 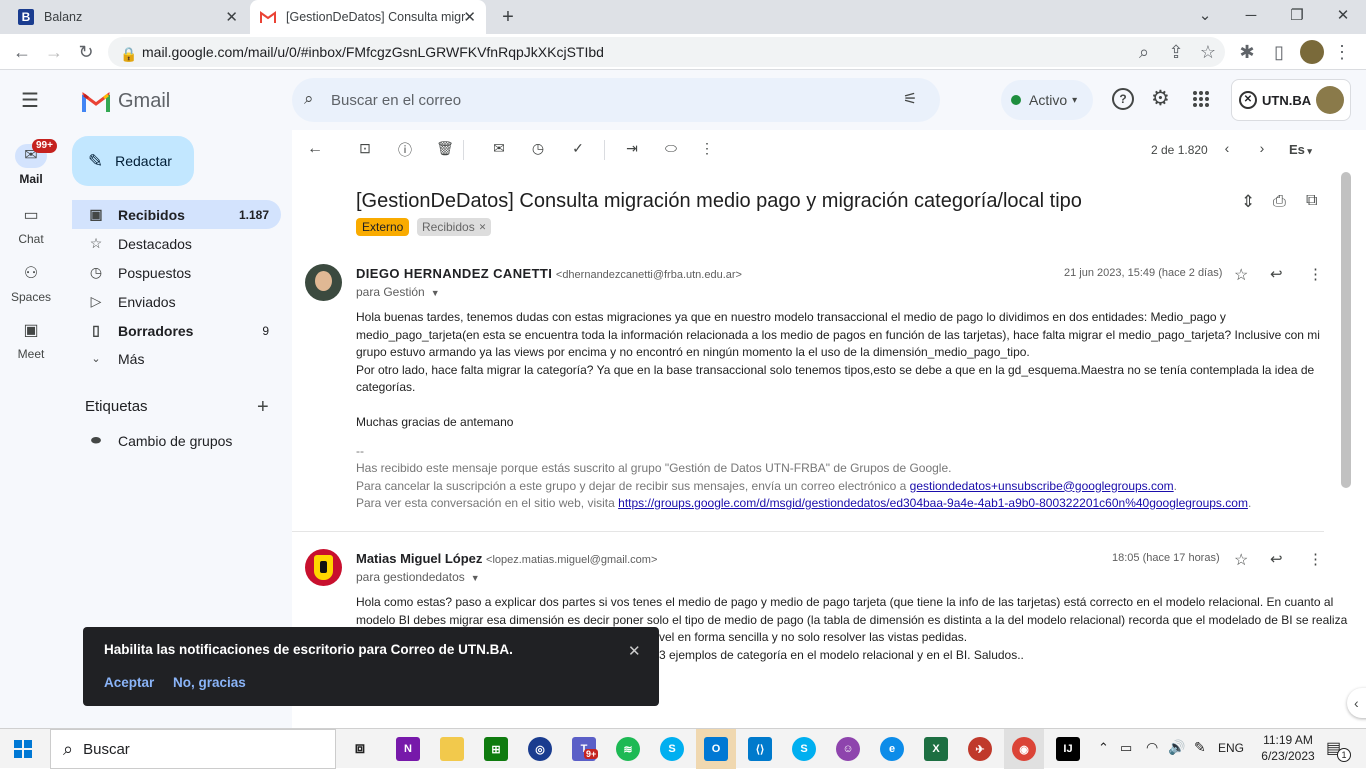 I want to click on apps-grid-icon, so click(x=1201, y=99).